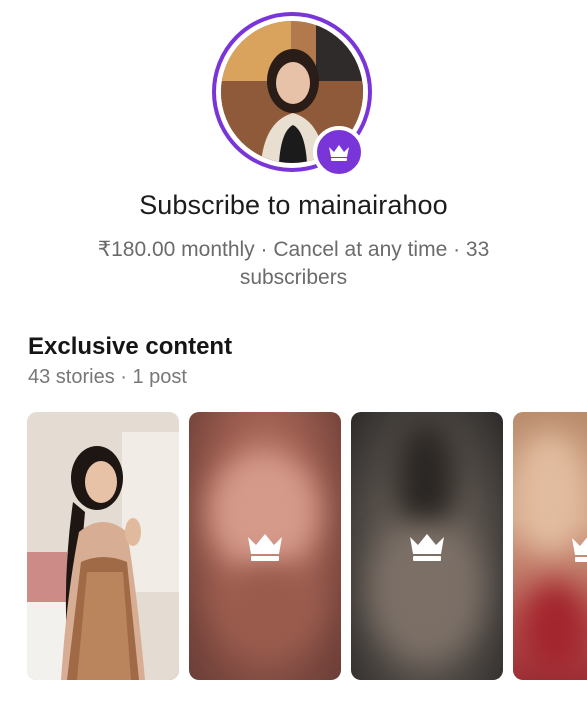 The image size is (587, 710). What do you see at coordinates (293, 205) in the screenshot?
I see `subscribe-title: Subscribe to mainairahoo` at bounding box center [293, 205].